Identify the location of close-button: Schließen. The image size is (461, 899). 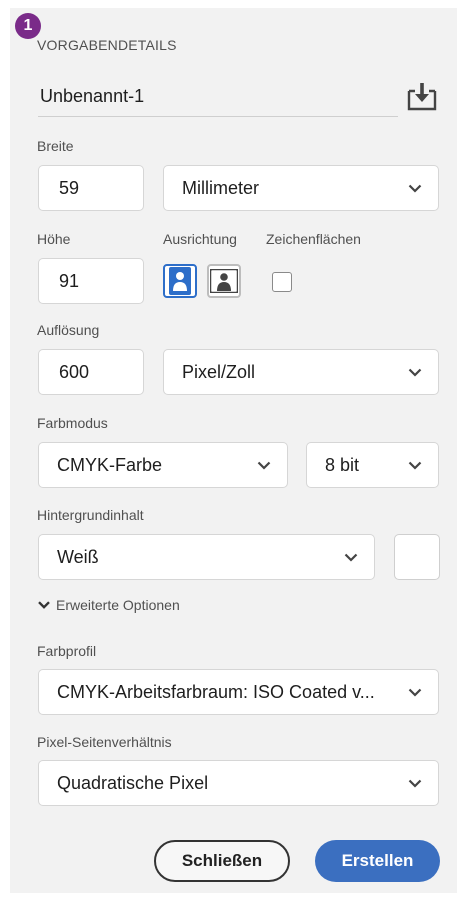
(222, 861).